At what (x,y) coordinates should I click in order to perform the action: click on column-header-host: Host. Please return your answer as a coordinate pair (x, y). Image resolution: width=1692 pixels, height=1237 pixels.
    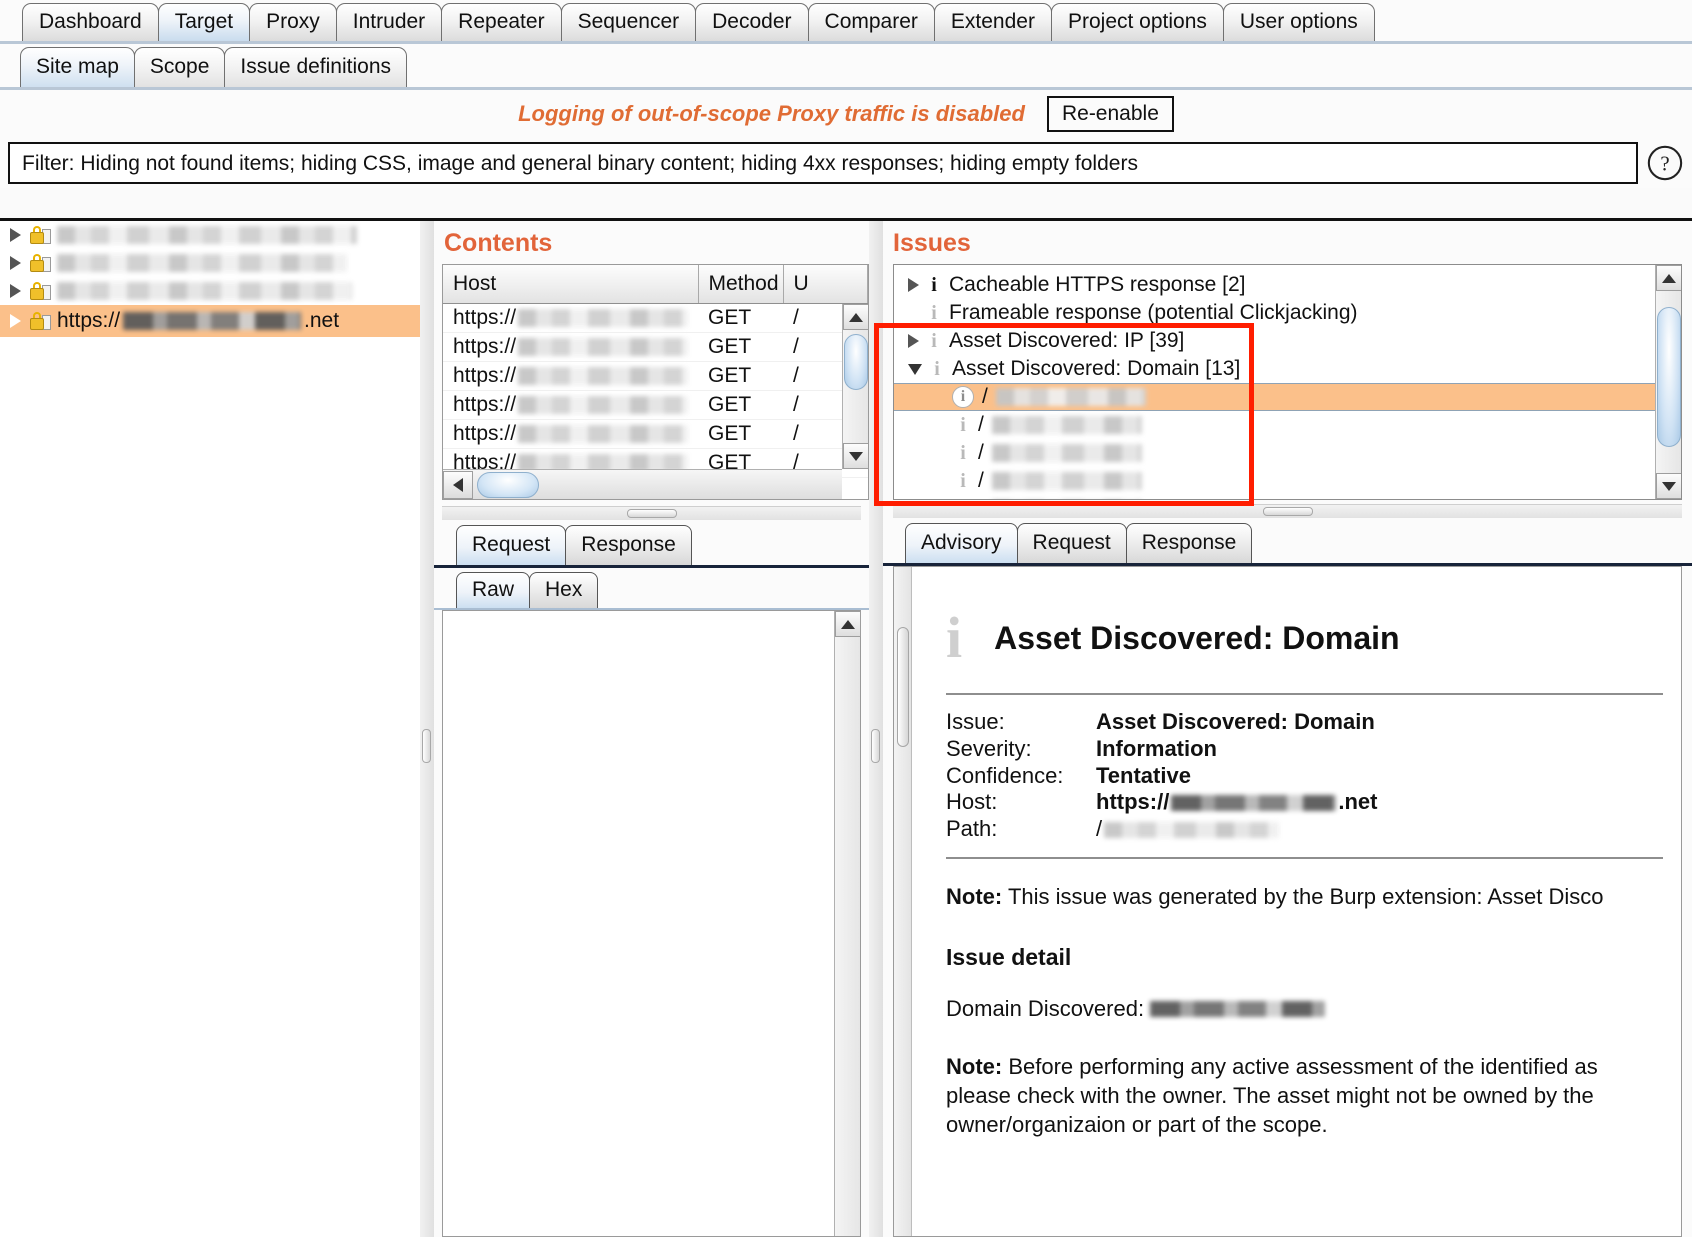
    Looking at the image, I should click on (571, 284).